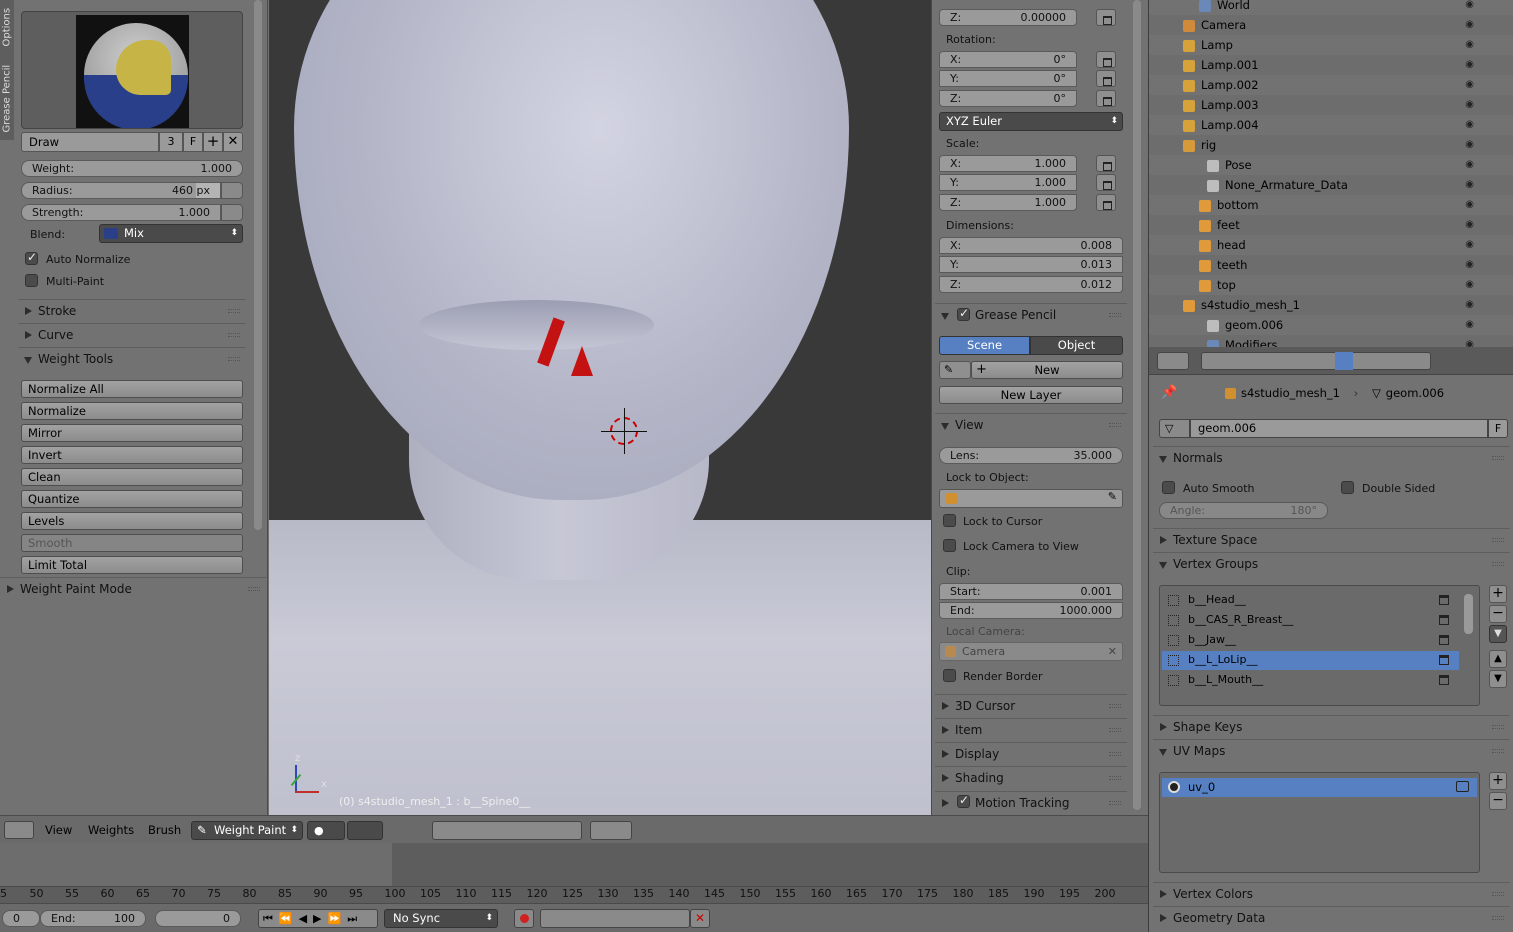 This screenshot has height=932, width=1513. I want to click on editor-type-menu, so click(19, 830).